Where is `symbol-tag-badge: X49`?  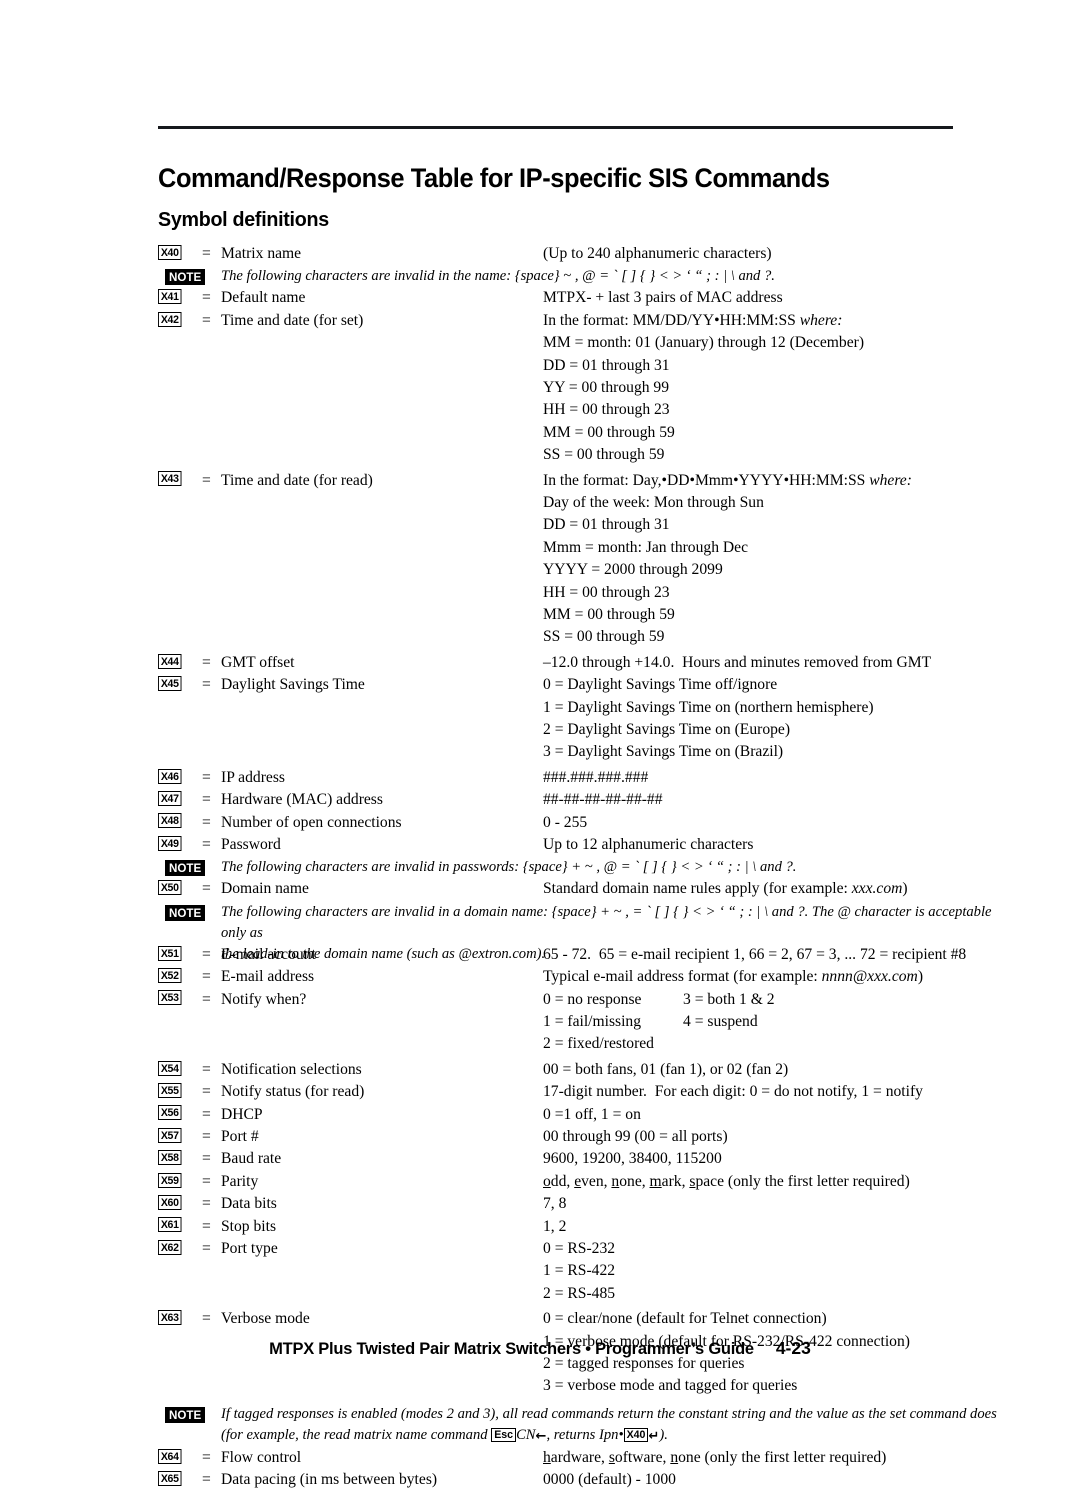 symbol-tag-badge: X49 is located at coordinates (170, 843).